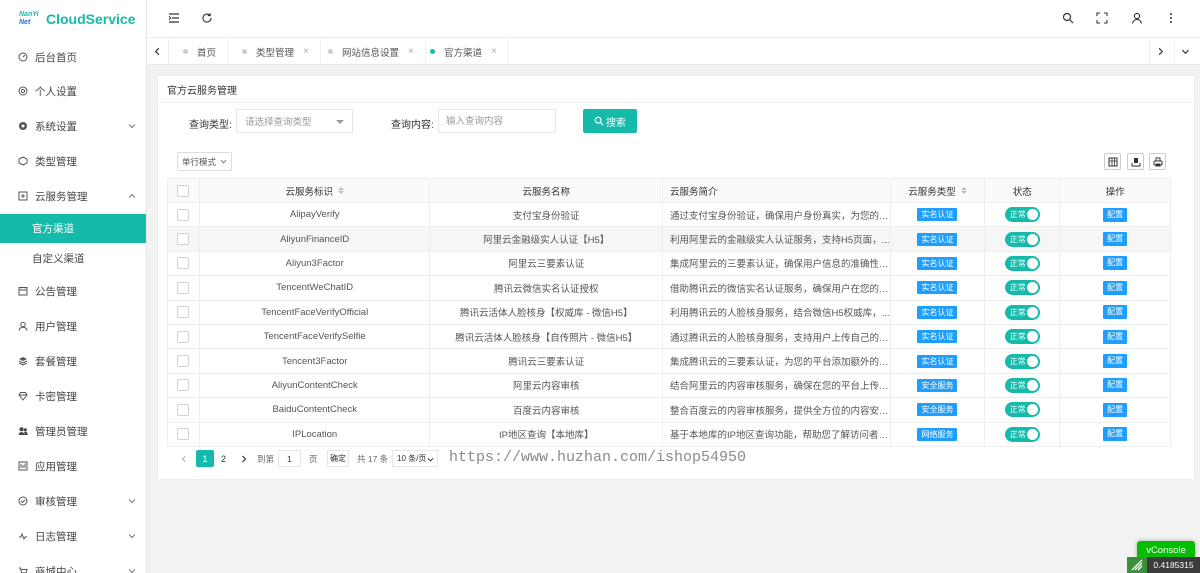 This screenshot has height=573, width=1200. What do you see at coordinates (1185, 51) in the screenshot?
I see `tab-menu-chevron-down-icon` at bounding box center [1185, 51].